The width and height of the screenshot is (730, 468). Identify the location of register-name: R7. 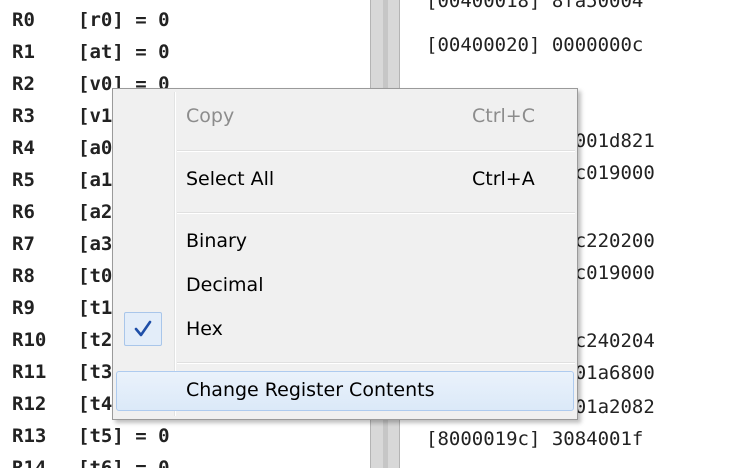
(23, 244).